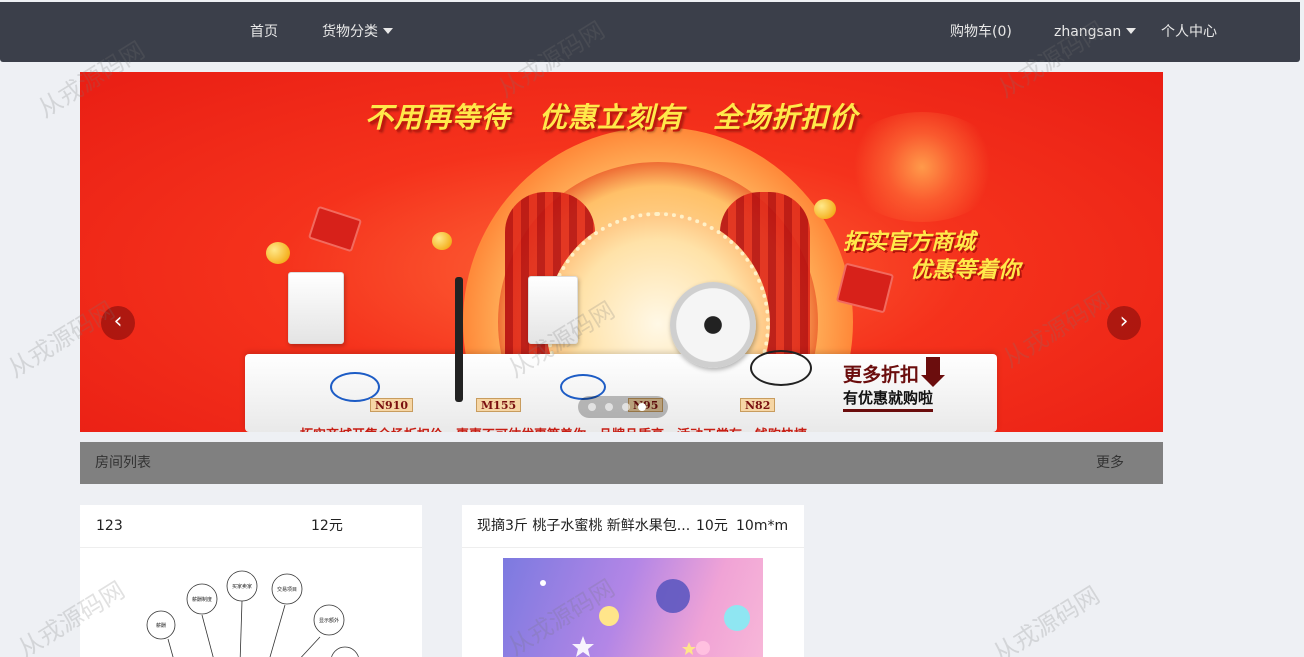 The height and width of the screenshot is (657, 1304). What do you see at coordinates (392, 405) in the screenshot?
I see `product-tag: N910` at bounding box center [392, 405].